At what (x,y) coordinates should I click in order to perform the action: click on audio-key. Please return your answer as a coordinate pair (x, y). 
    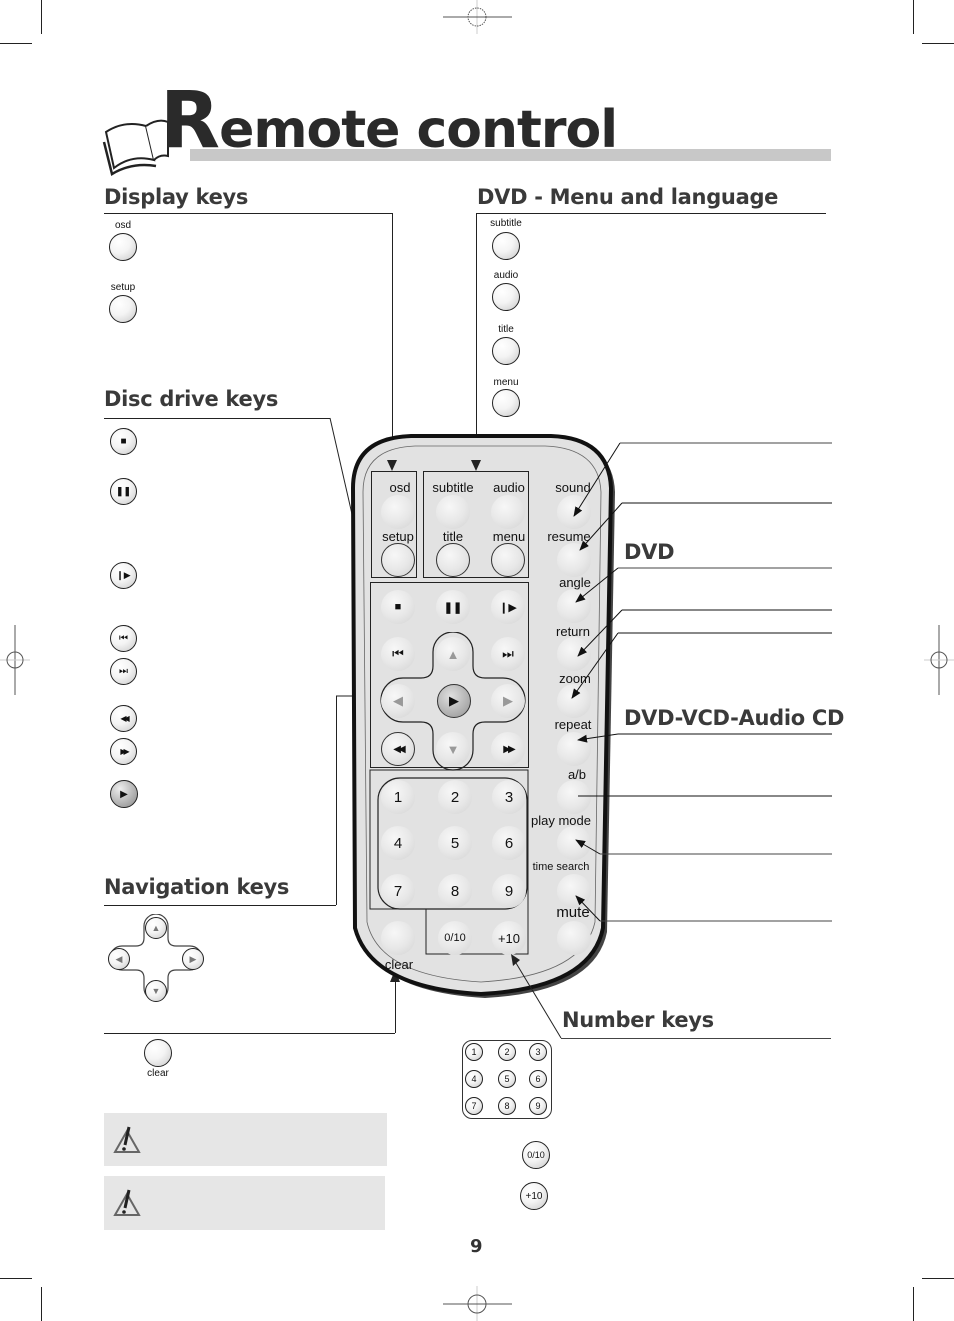
    Looking at the image, I should click on (506, 297).